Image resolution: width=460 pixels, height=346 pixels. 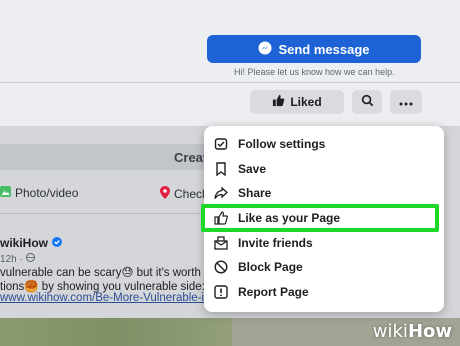 I want to click on search-icon, so click(x=367, y=102).